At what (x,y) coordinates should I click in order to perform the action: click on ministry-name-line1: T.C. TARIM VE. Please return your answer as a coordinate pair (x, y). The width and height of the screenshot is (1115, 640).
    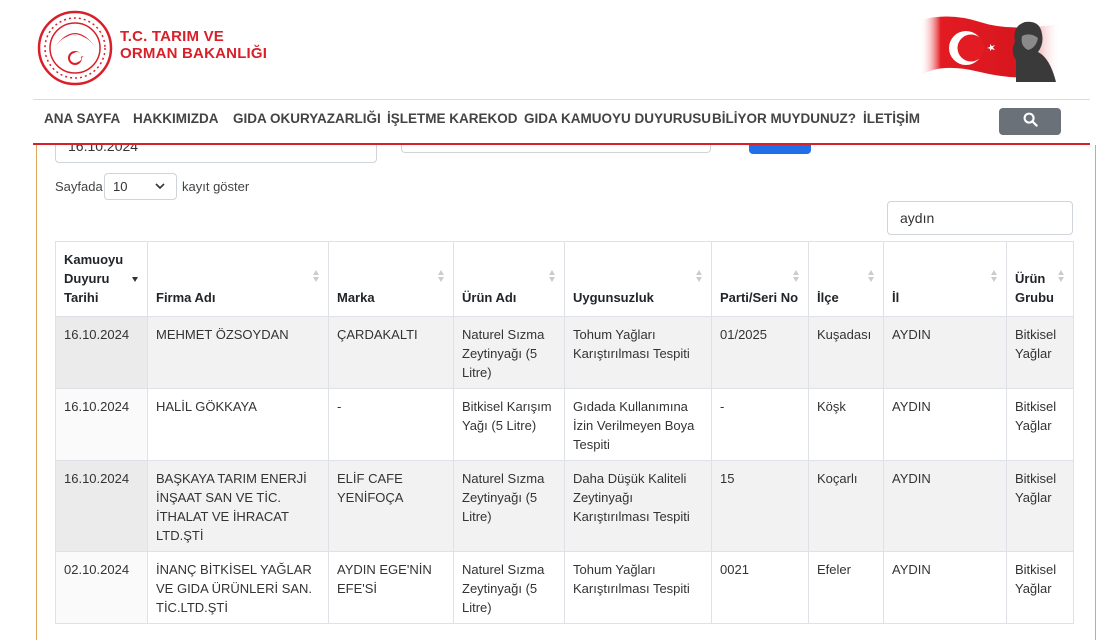
    Looking at the image, I should click on (172, 36).